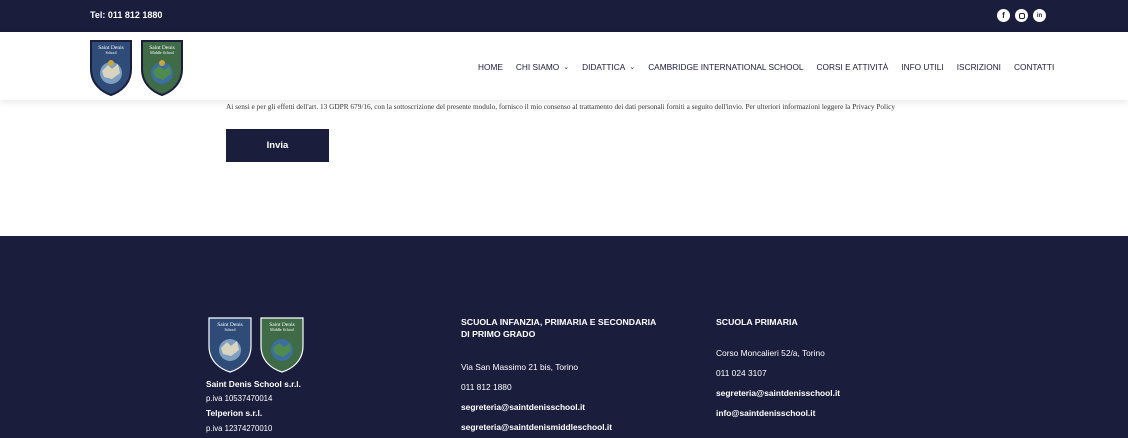 This screenshot has height=438, width=1128. I want to click on company-vat-1: p.iva 10537470014, so click(239, 398).